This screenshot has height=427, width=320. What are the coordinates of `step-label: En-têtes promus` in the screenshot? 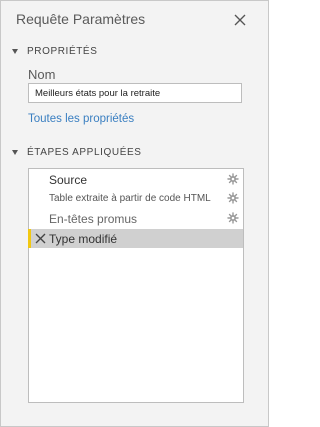 It's located at (93, 218).